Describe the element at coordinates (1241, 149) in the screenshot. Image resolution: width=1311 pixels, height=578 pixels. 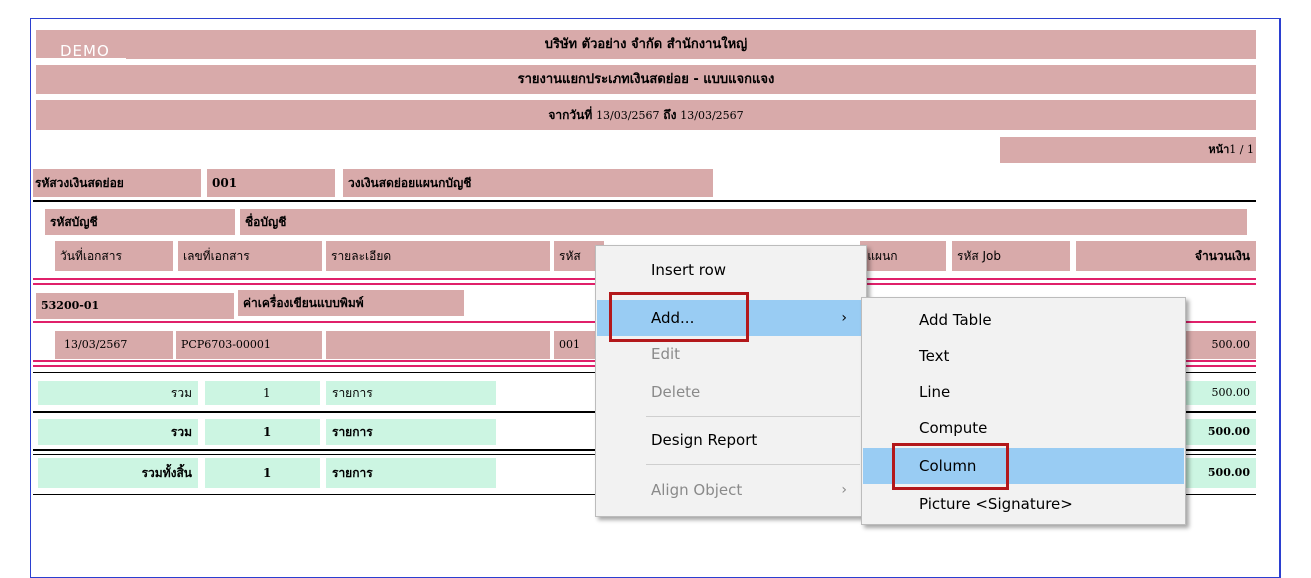
I see `page-value: 1 / 1` at that location.